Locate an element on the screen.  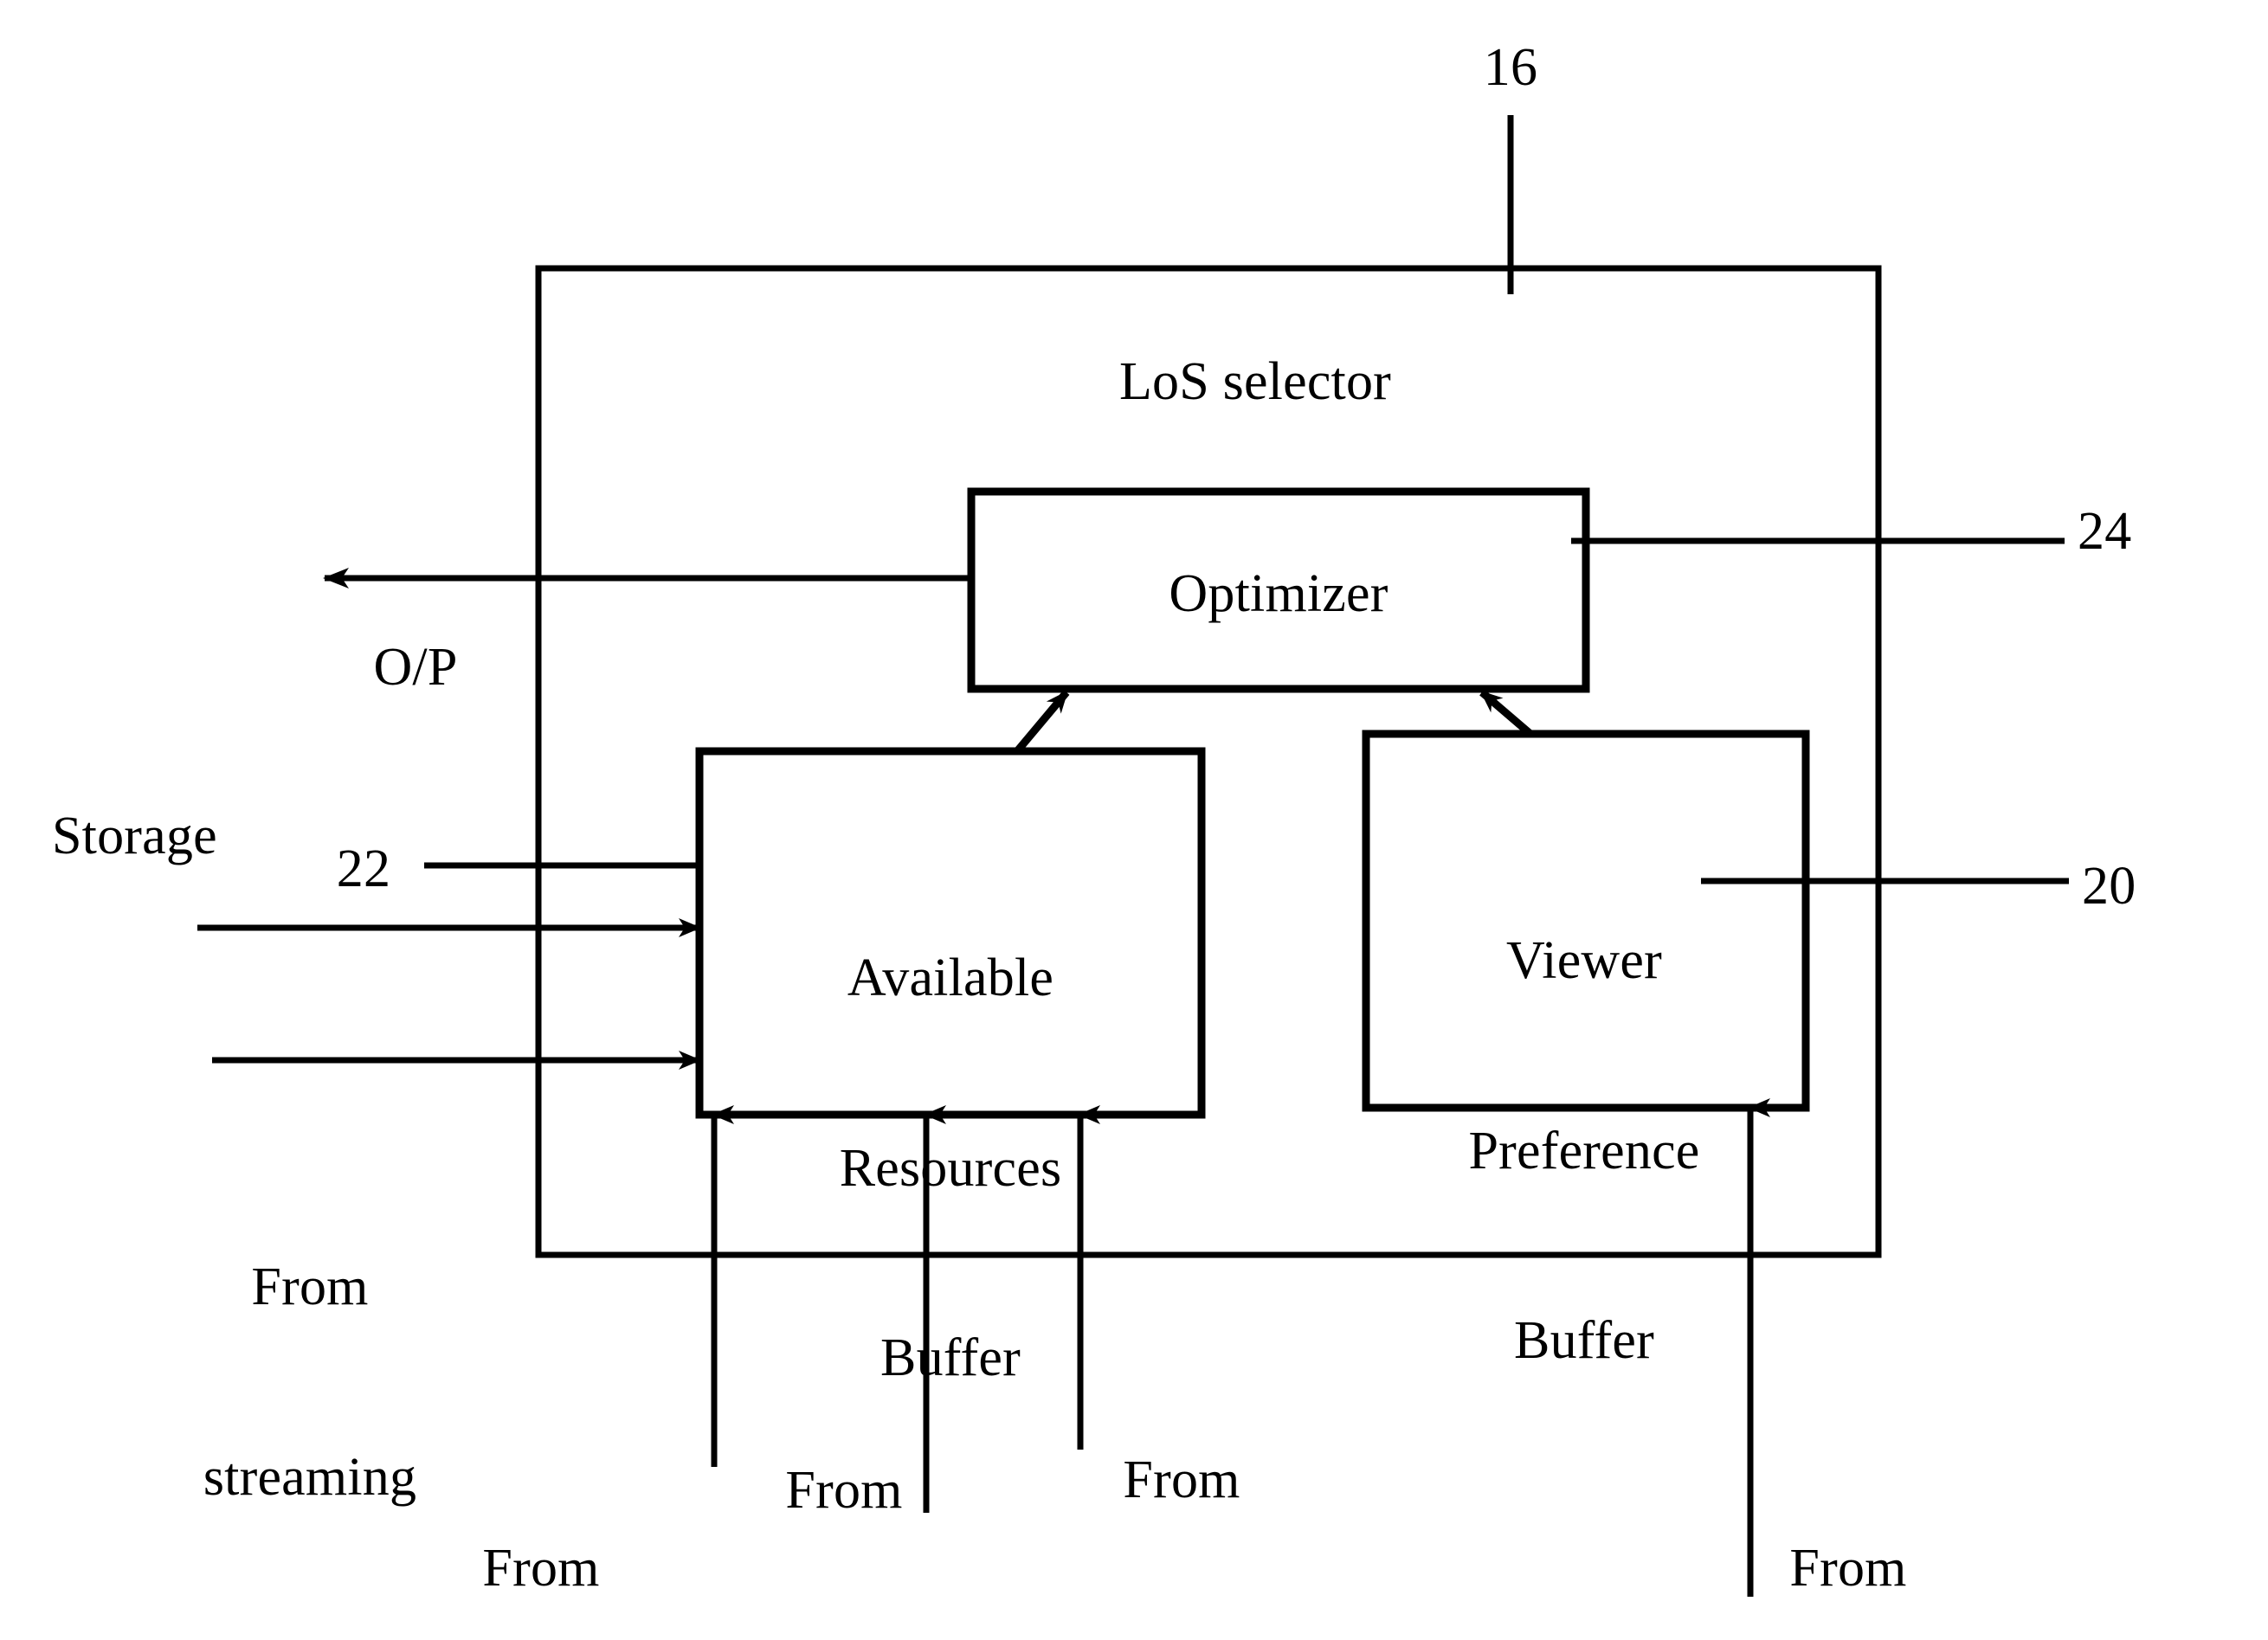
vpb-to-optimizer-arrow is located at coordinates (1506, 713).